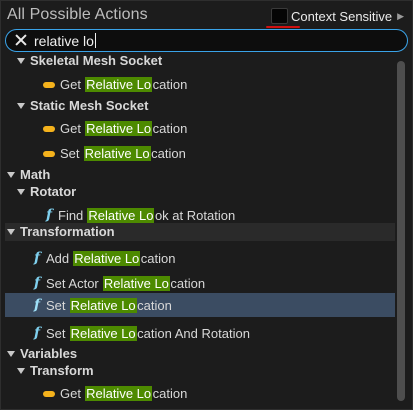  Describe the element at coordinates (207, 15) in the screenshot. I see `panel-header: All Possible Actions Context Sensitive ▶` at that location.